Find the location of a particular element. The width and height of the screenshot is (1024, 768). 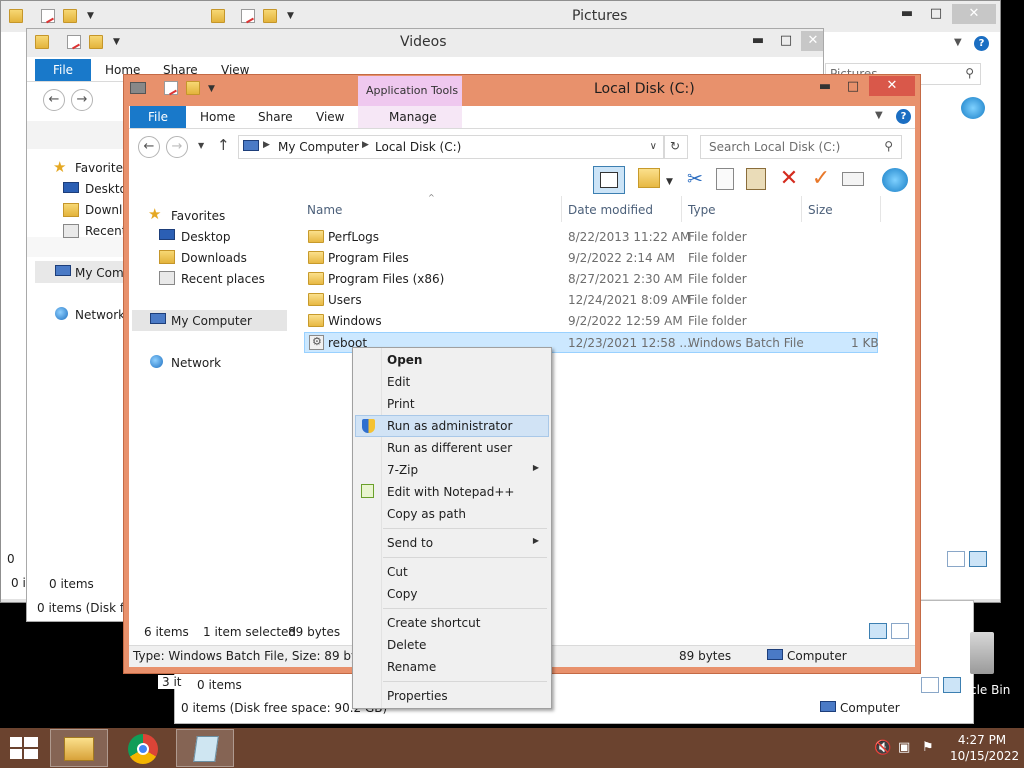

search-input: Search Local Disk (C:) ⚲ is located at coordinates (801, 147).